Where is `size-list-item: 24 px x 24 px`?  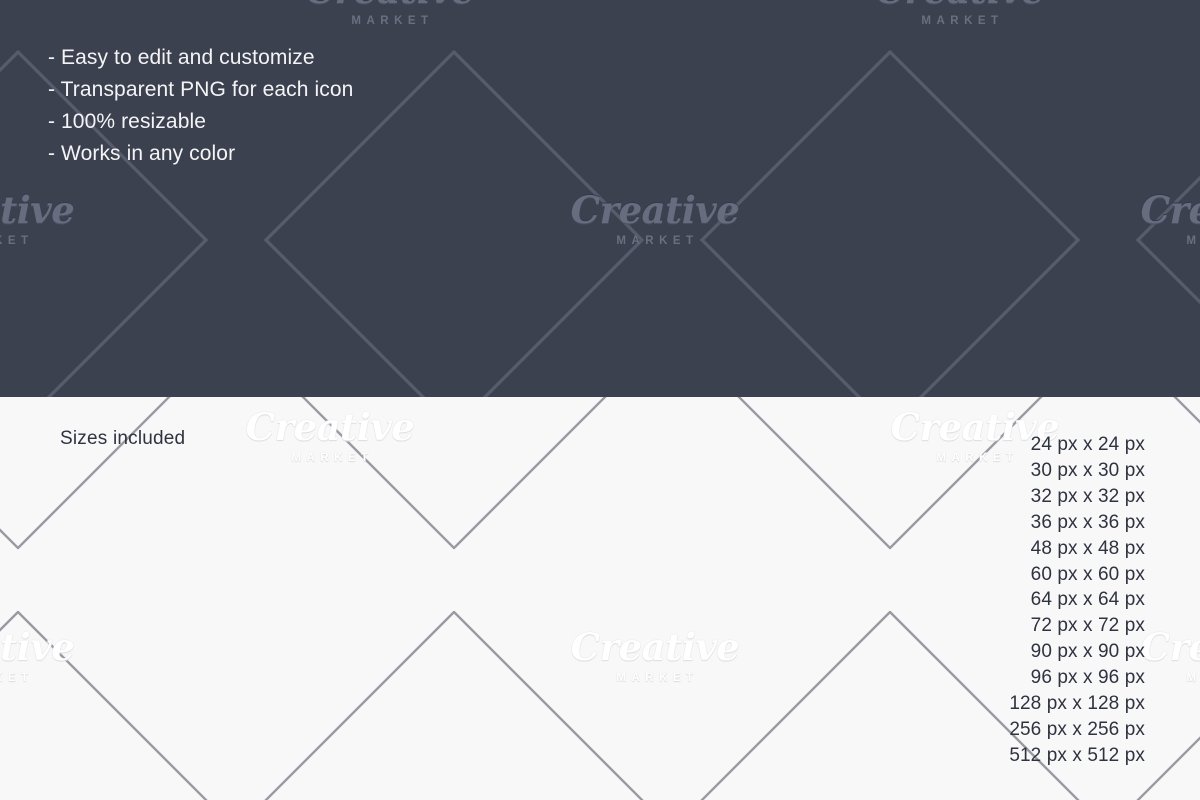 size-list-item: 24 px x 24 px is located at coordinates (1087, 444).